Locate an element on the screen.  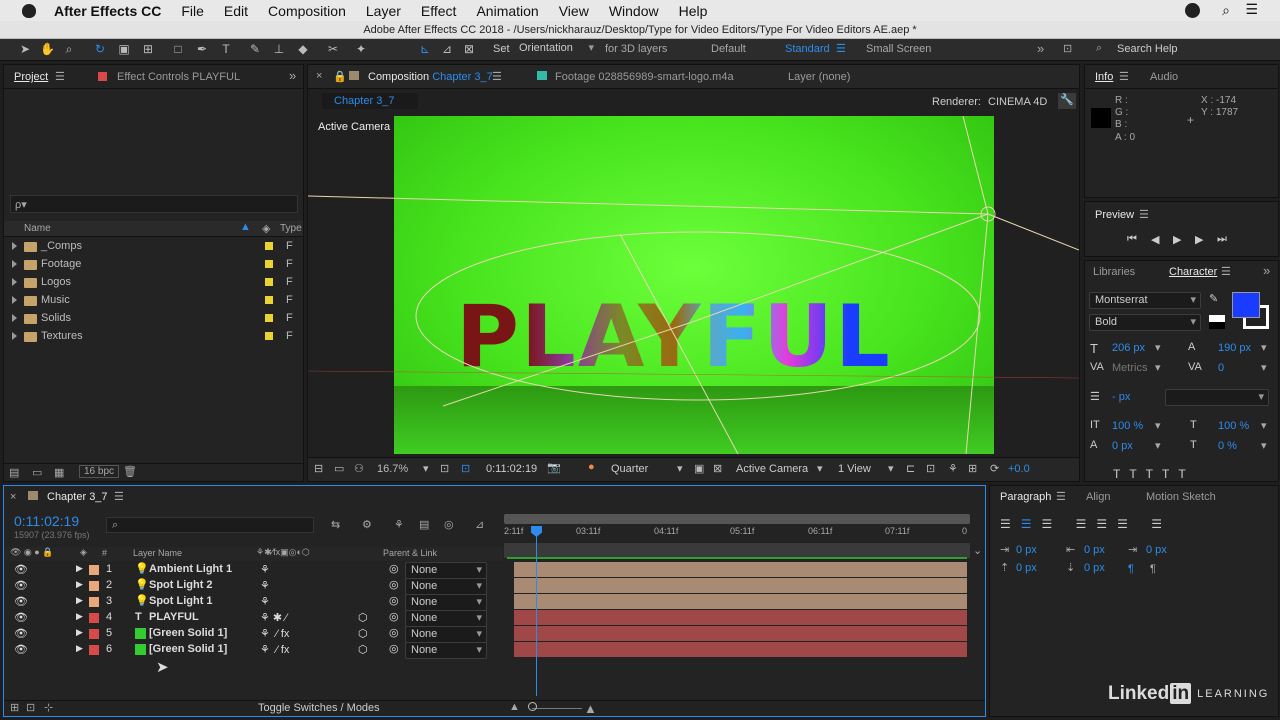
always-preview-icon: ⊟ is located at coordinates (318, 468).